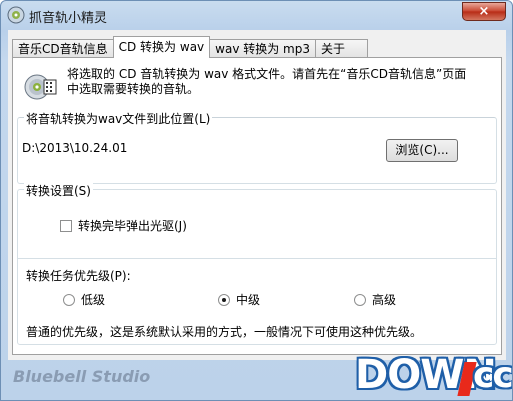 This screenshot has height=401, width=513. I want to click on cd-convert-icon, so click(40, 87).